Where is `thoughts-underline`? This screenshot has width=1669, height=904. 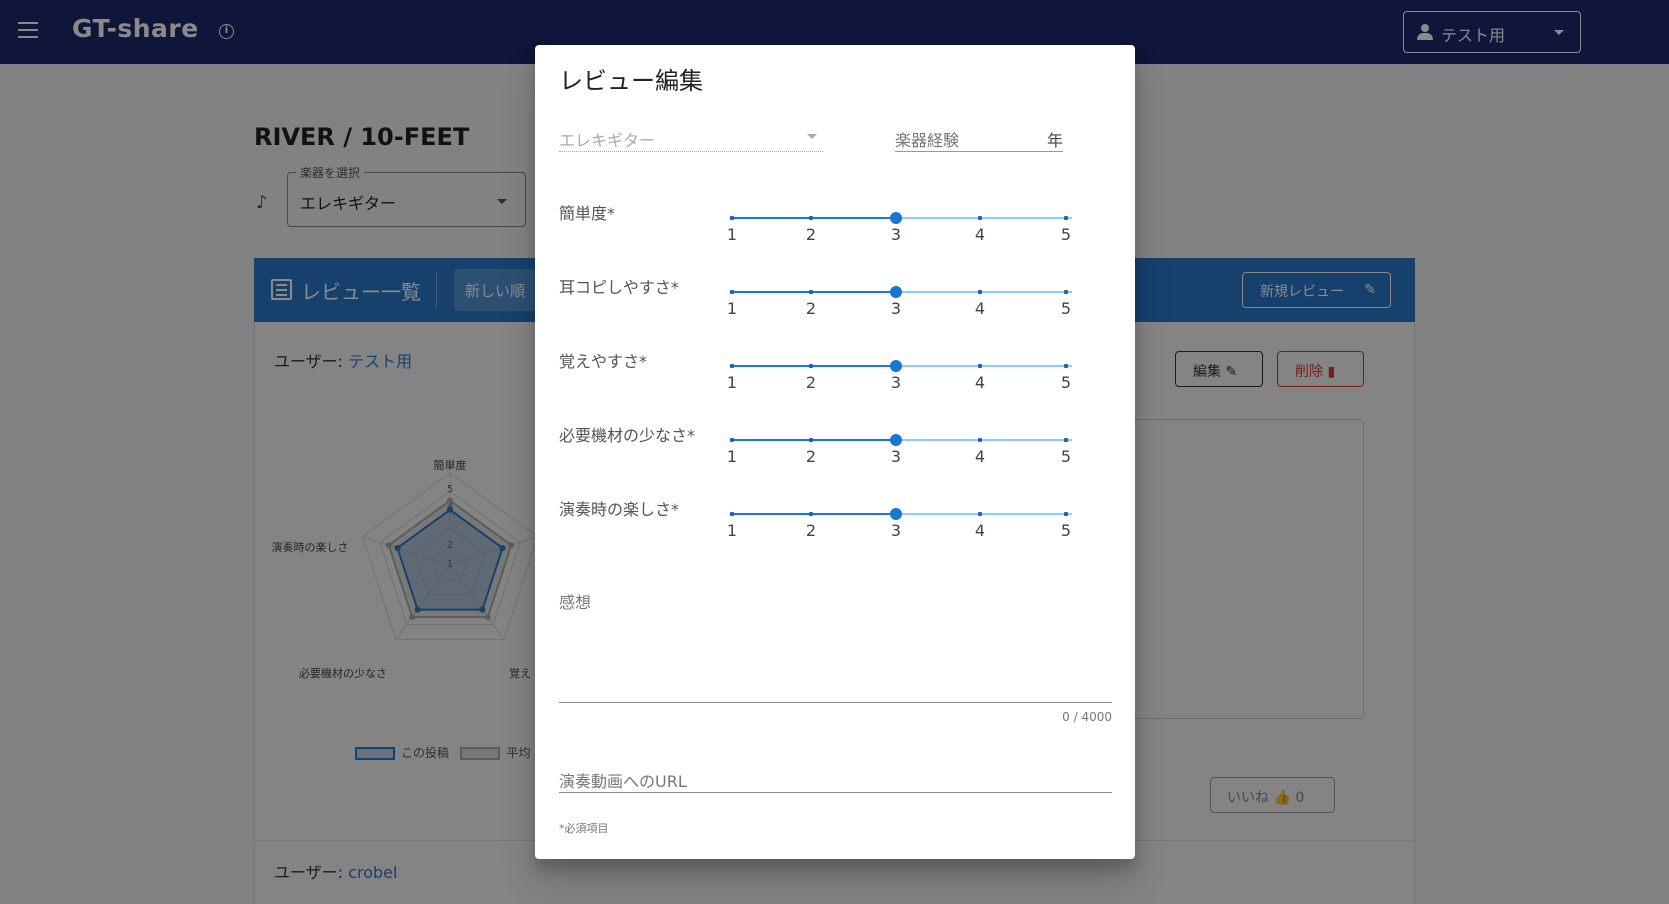
thoughts-underline is located at coordinates (835, 702).